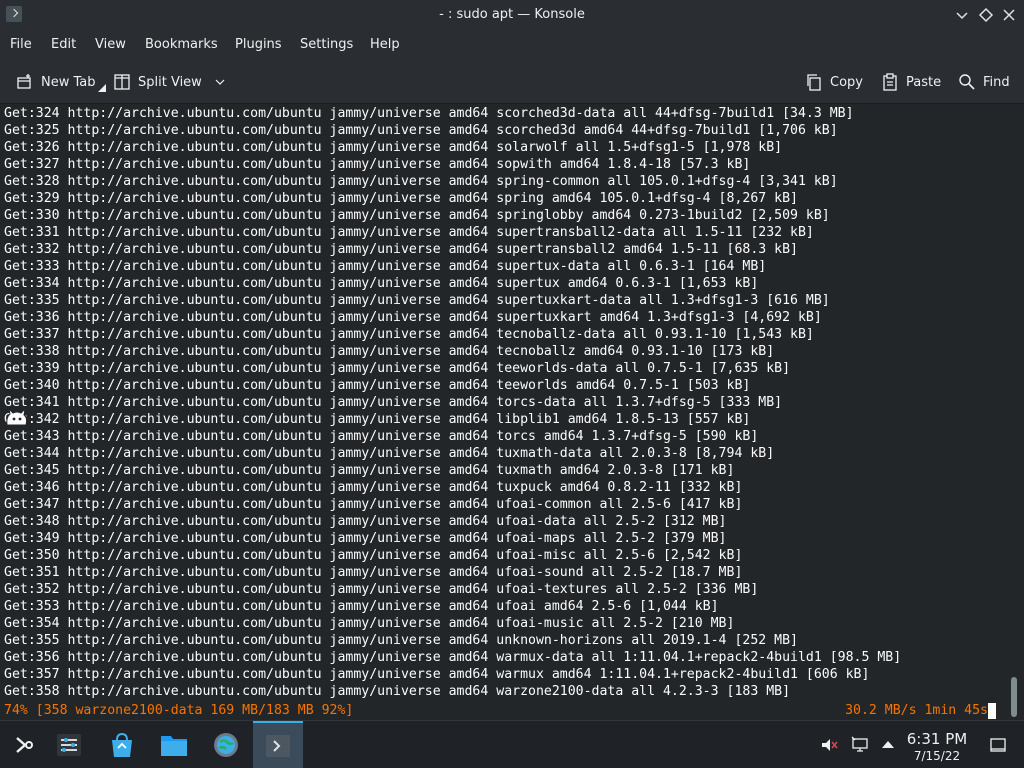 This screenshot has width=1024, height=768. I want to click on copy-icon, so click(814, 82).